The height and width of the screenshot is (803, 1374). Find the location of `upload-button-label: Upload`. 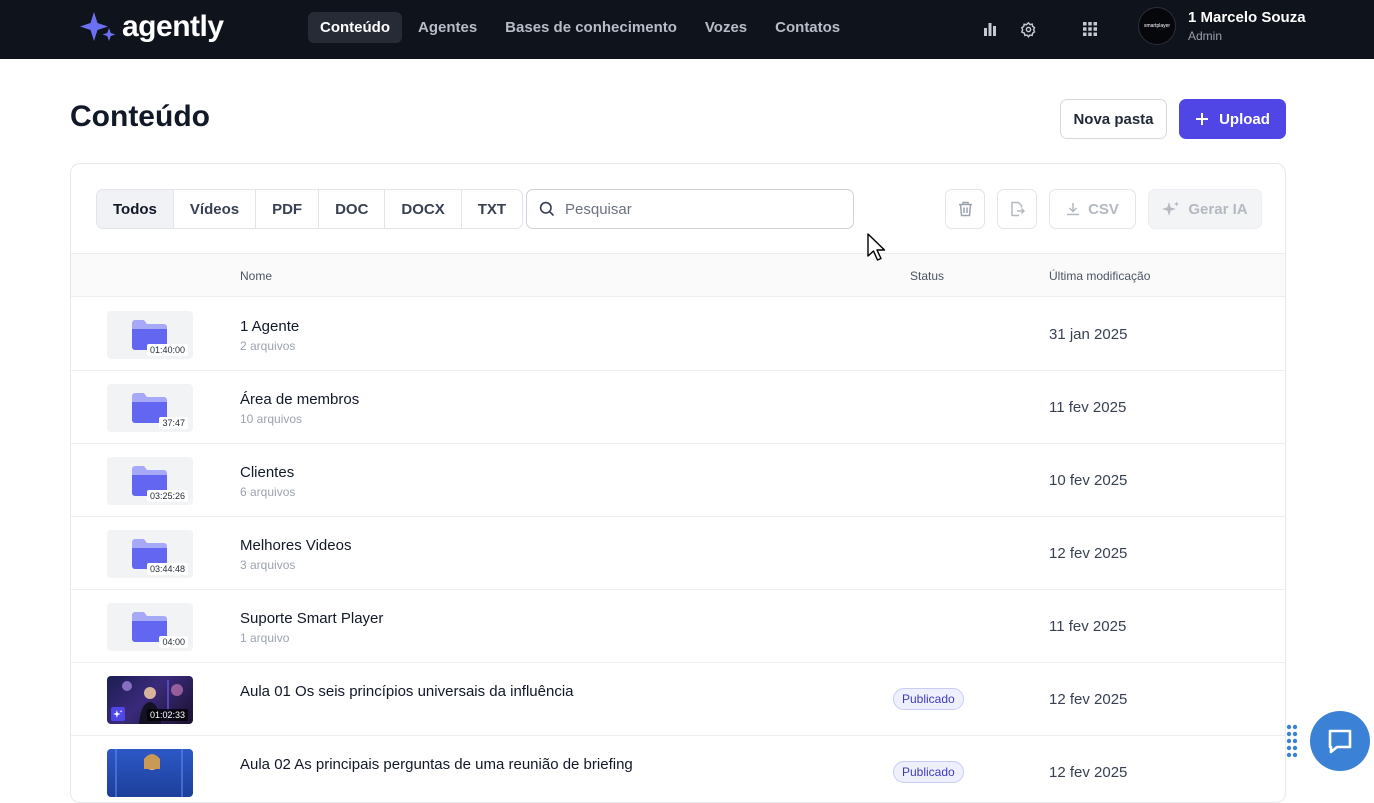

upload-button-label: Upload is located at coordinates (1244, 119).